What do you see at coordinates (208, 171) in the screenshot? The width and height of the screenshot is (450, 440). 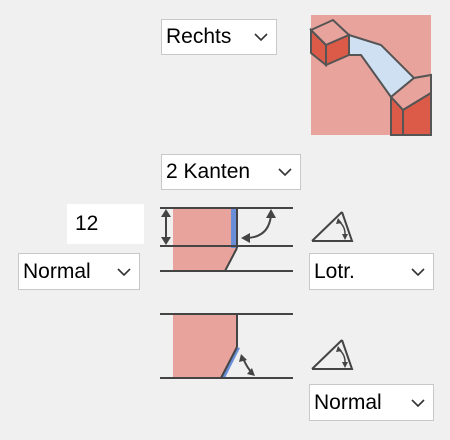 I see `edges-select-value: 2 Kanten` at bounding box center [208, 171].